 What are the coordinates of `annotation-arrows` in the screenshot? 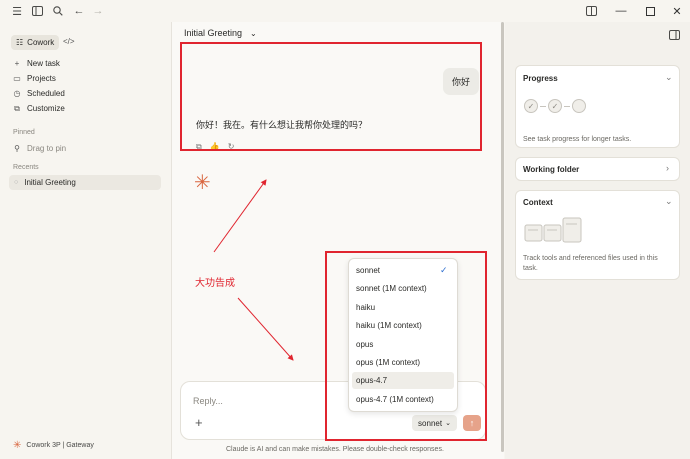 It's located at (253, 270).